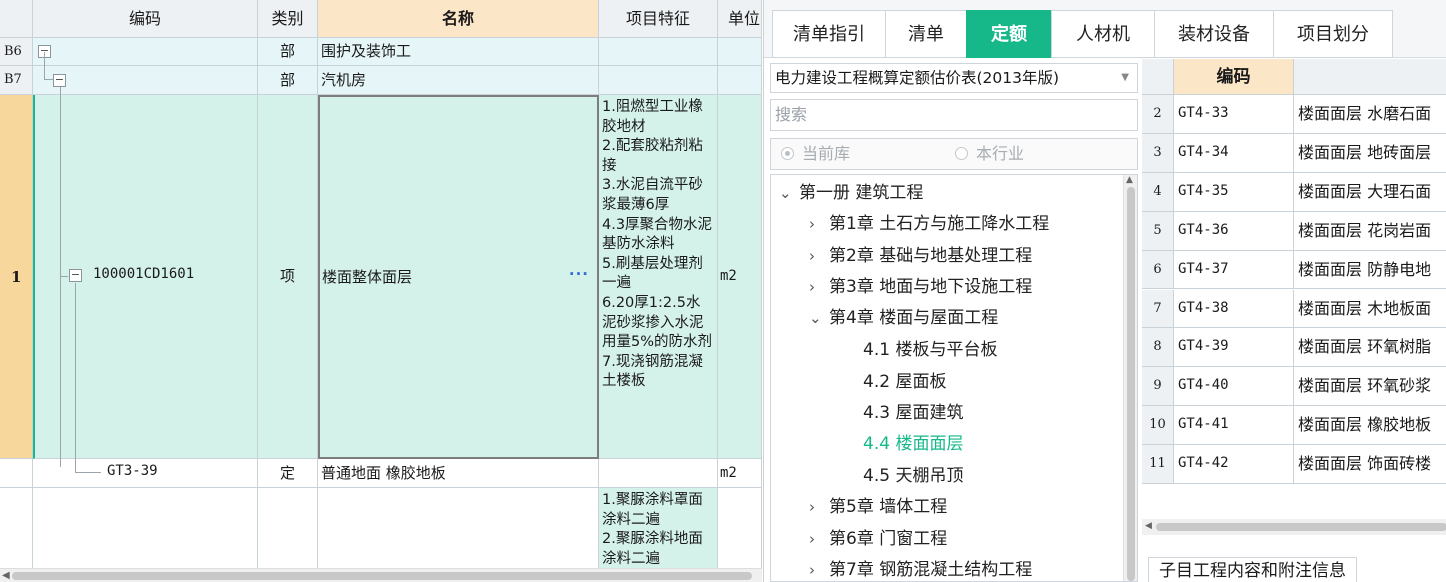 This screenshot has width=1446, height=582. Describe the element at coordinates (829, 34) in the screenshot. I see `tab-bill-guide: 清单指引` at that location.